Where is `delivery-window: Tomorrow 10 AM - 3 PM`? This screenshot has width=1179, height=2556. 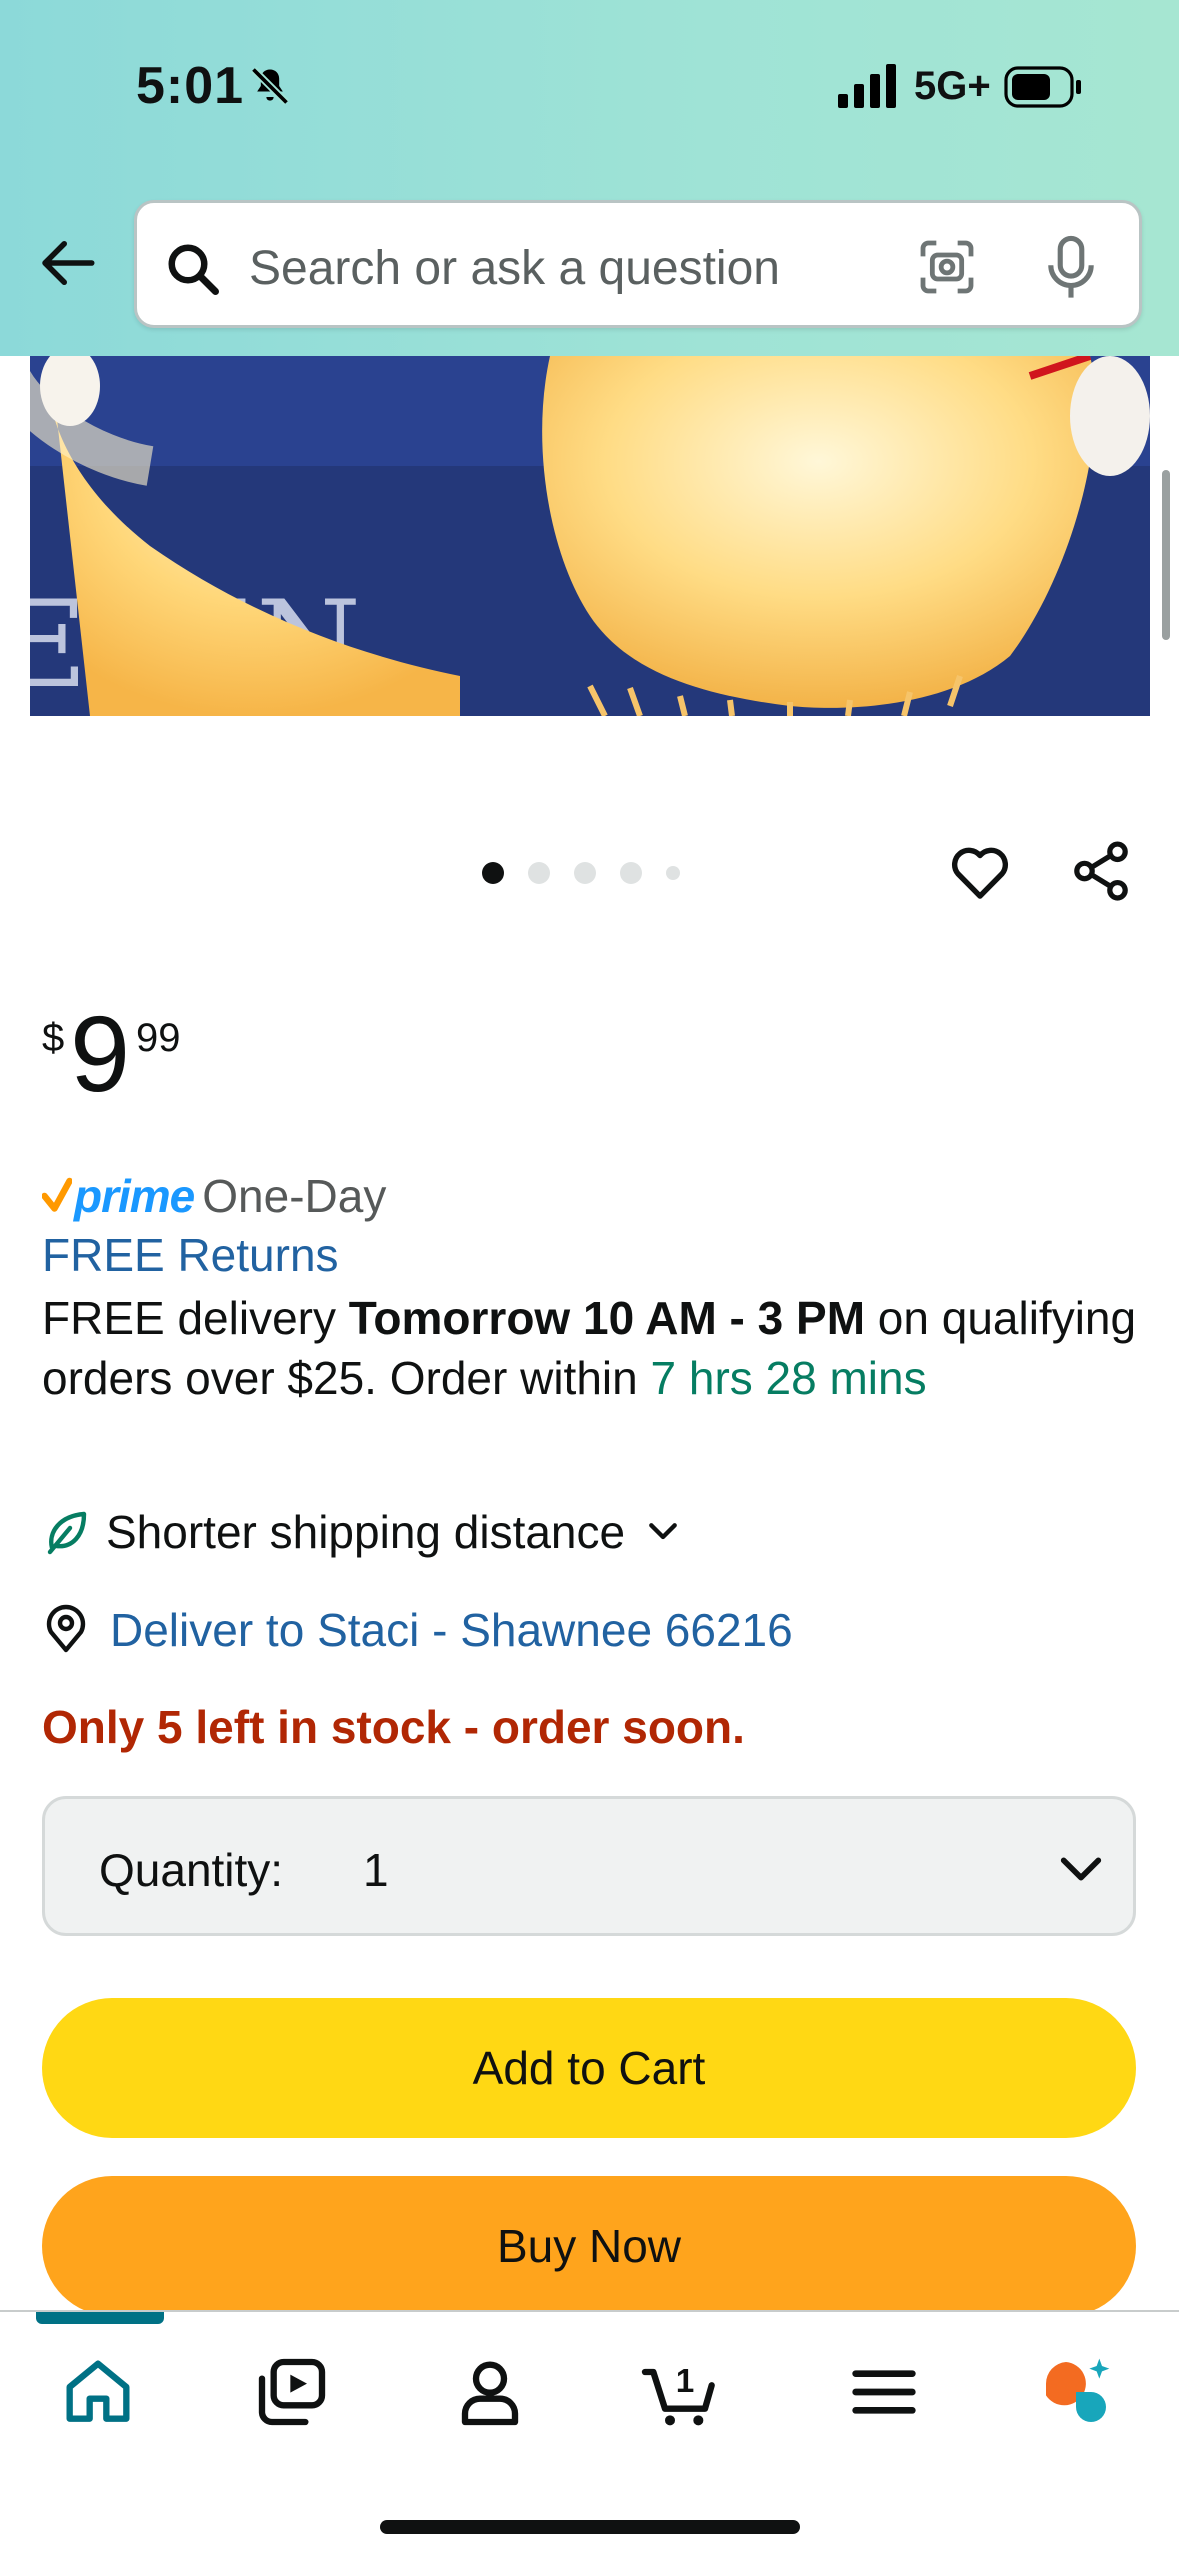
delivery-window: Tomorrow 10 AM - 3 PM is located at coordinates (607, 1318).